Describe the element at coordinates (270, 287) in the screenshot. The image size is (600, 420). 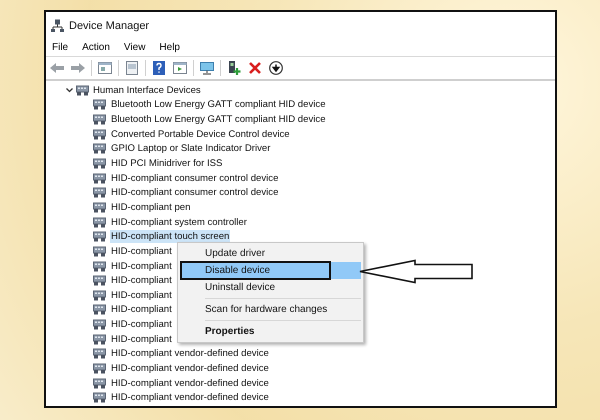
I see `menu-item: Uninstall device` at that location.